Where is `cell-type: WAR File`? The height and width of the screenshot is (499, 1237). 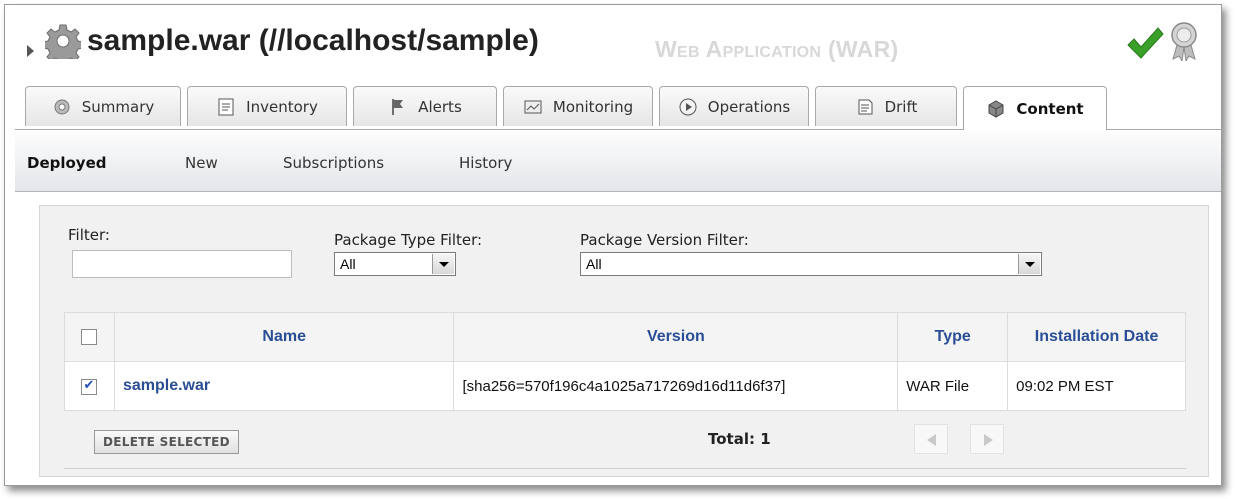
cell-type: WAR File is located at coordinates (953, 386).